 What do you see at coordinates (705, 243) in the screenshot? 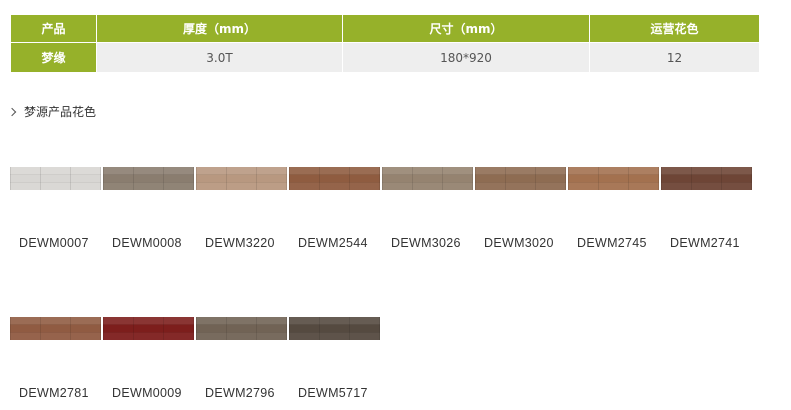
I see `swatch-code-label: DEWM2741` at bounding box center [705, 243].